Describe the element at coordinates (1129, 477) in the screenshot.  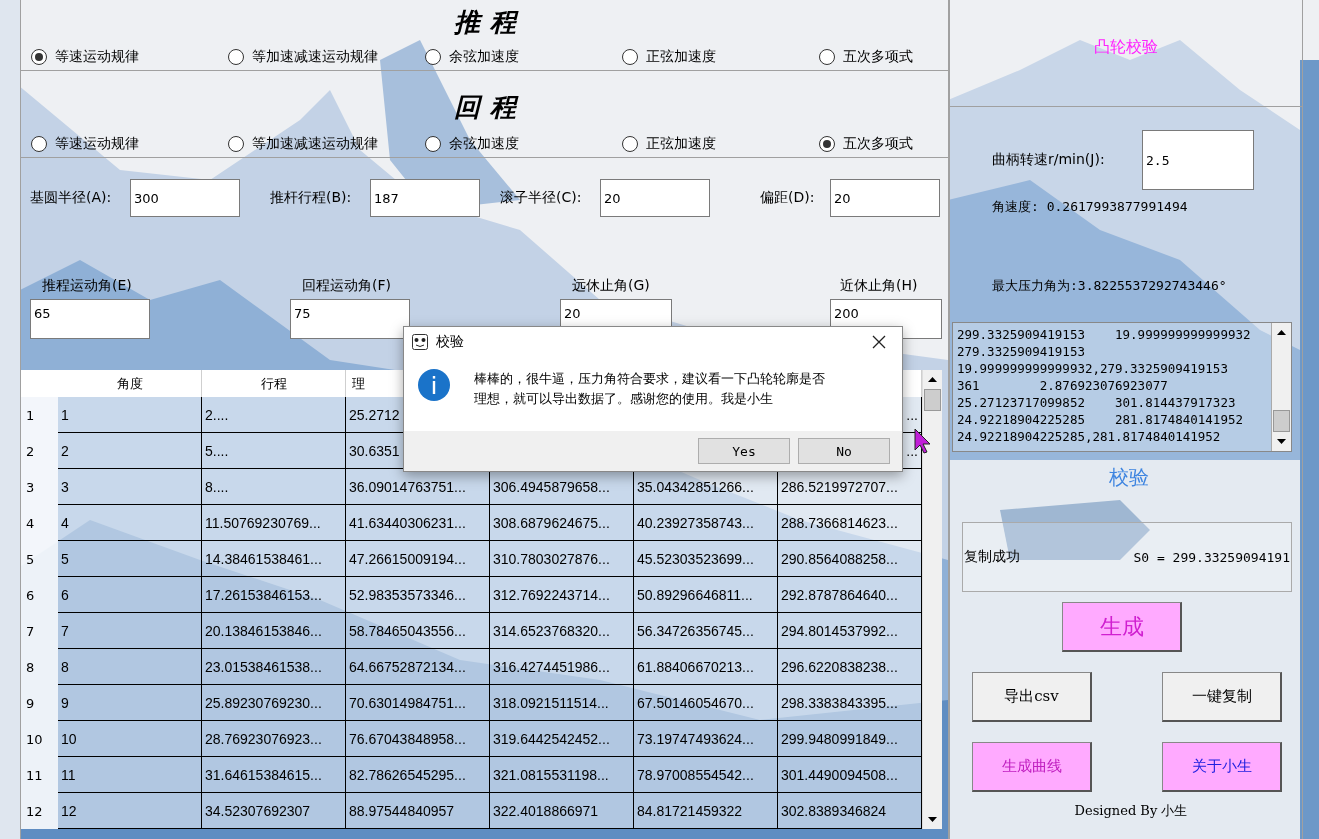
I see `section-heading: 校验` at that location.